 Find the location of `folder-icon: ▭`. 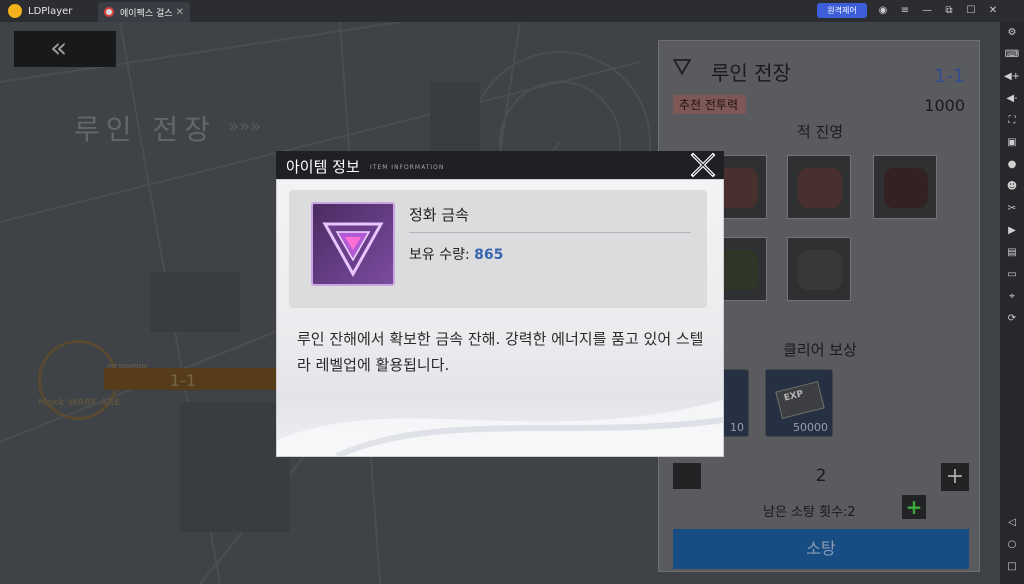

folder-icon: ▭ is located at coordinates (1012, 275).